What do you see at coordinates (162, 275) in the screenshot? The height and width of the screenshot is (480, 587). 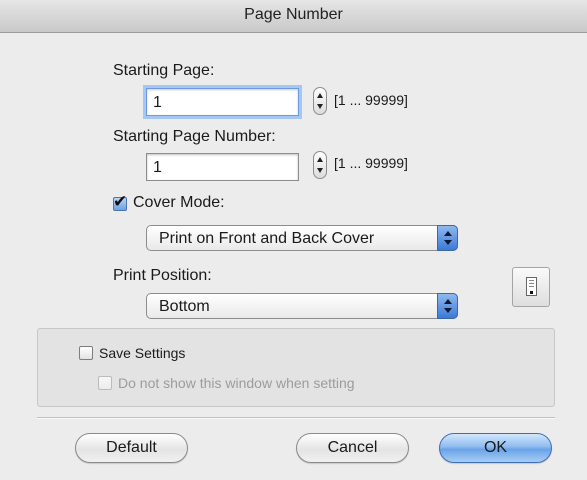 I see `print-position-label: Print Position:` at bounding box center [162, 275].